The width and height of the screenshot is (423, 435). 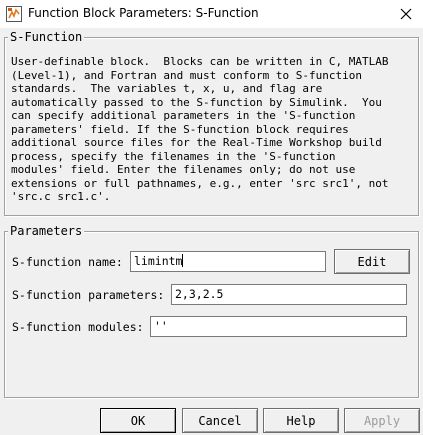 I want to click on title-bar: Function Block Parameters: S-Function, so click(x=211, y=14).